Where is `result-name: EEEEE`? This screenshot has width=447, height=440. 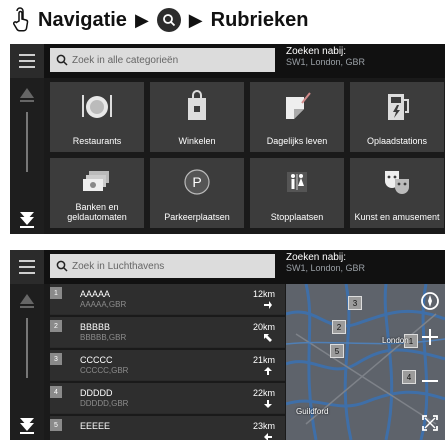
result-name: EEEEE is located at coordinates (95, 426).